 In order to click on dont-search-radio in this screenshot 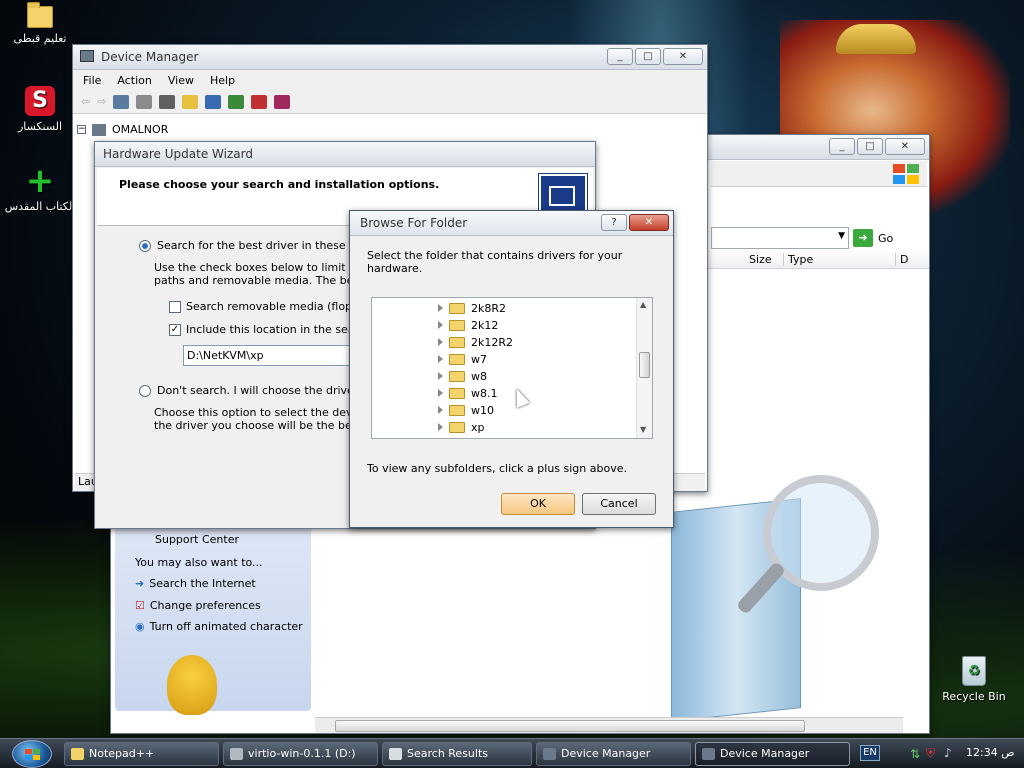, I will do `click(145, 390)`.